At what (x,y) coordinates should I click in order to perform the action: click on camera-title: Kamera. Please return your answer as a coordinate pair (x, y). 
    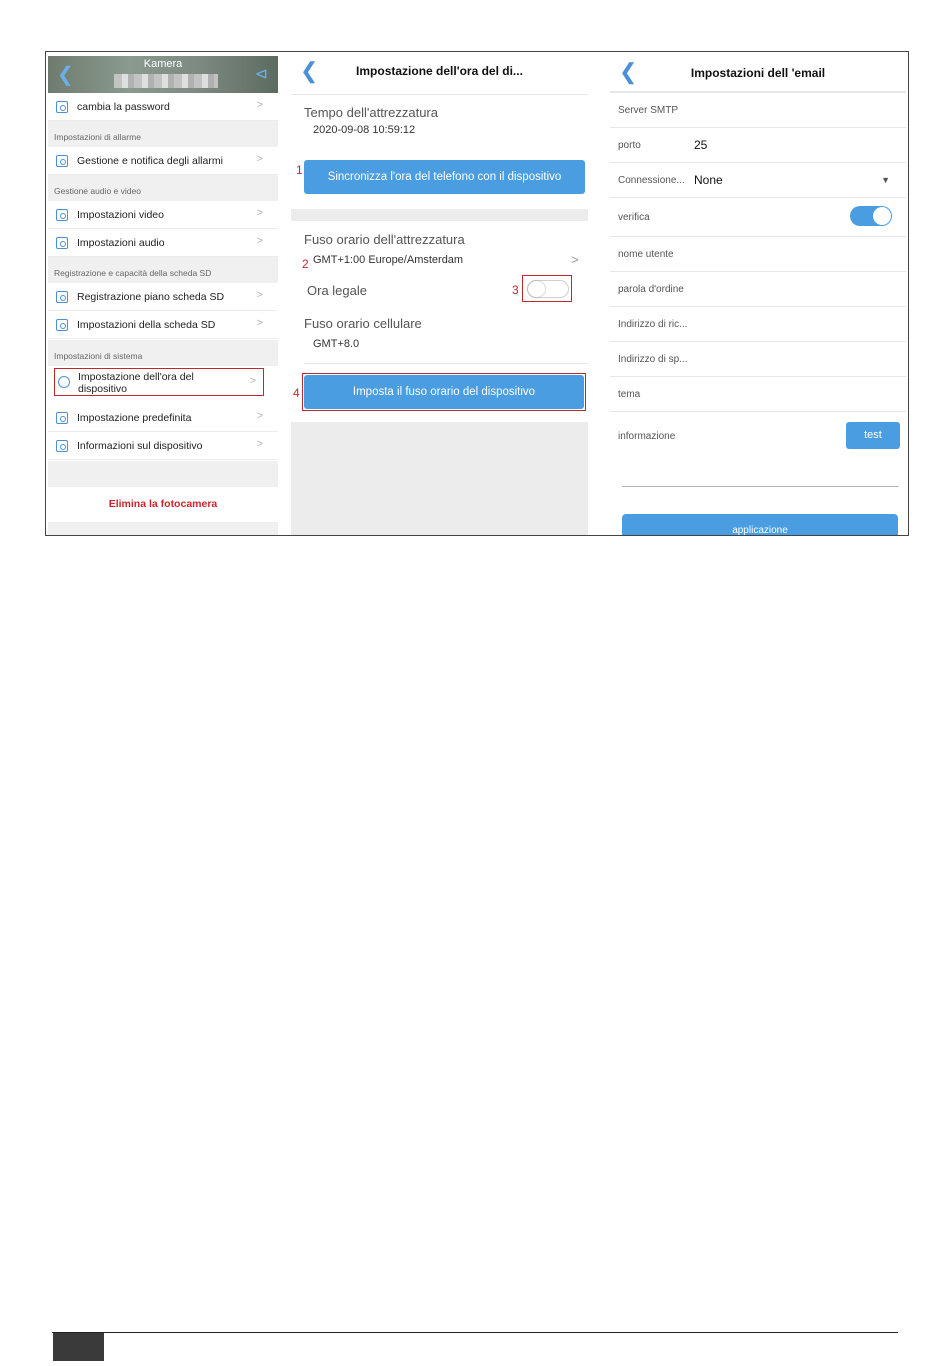
    Looking at the image, I should click on (163, 64).